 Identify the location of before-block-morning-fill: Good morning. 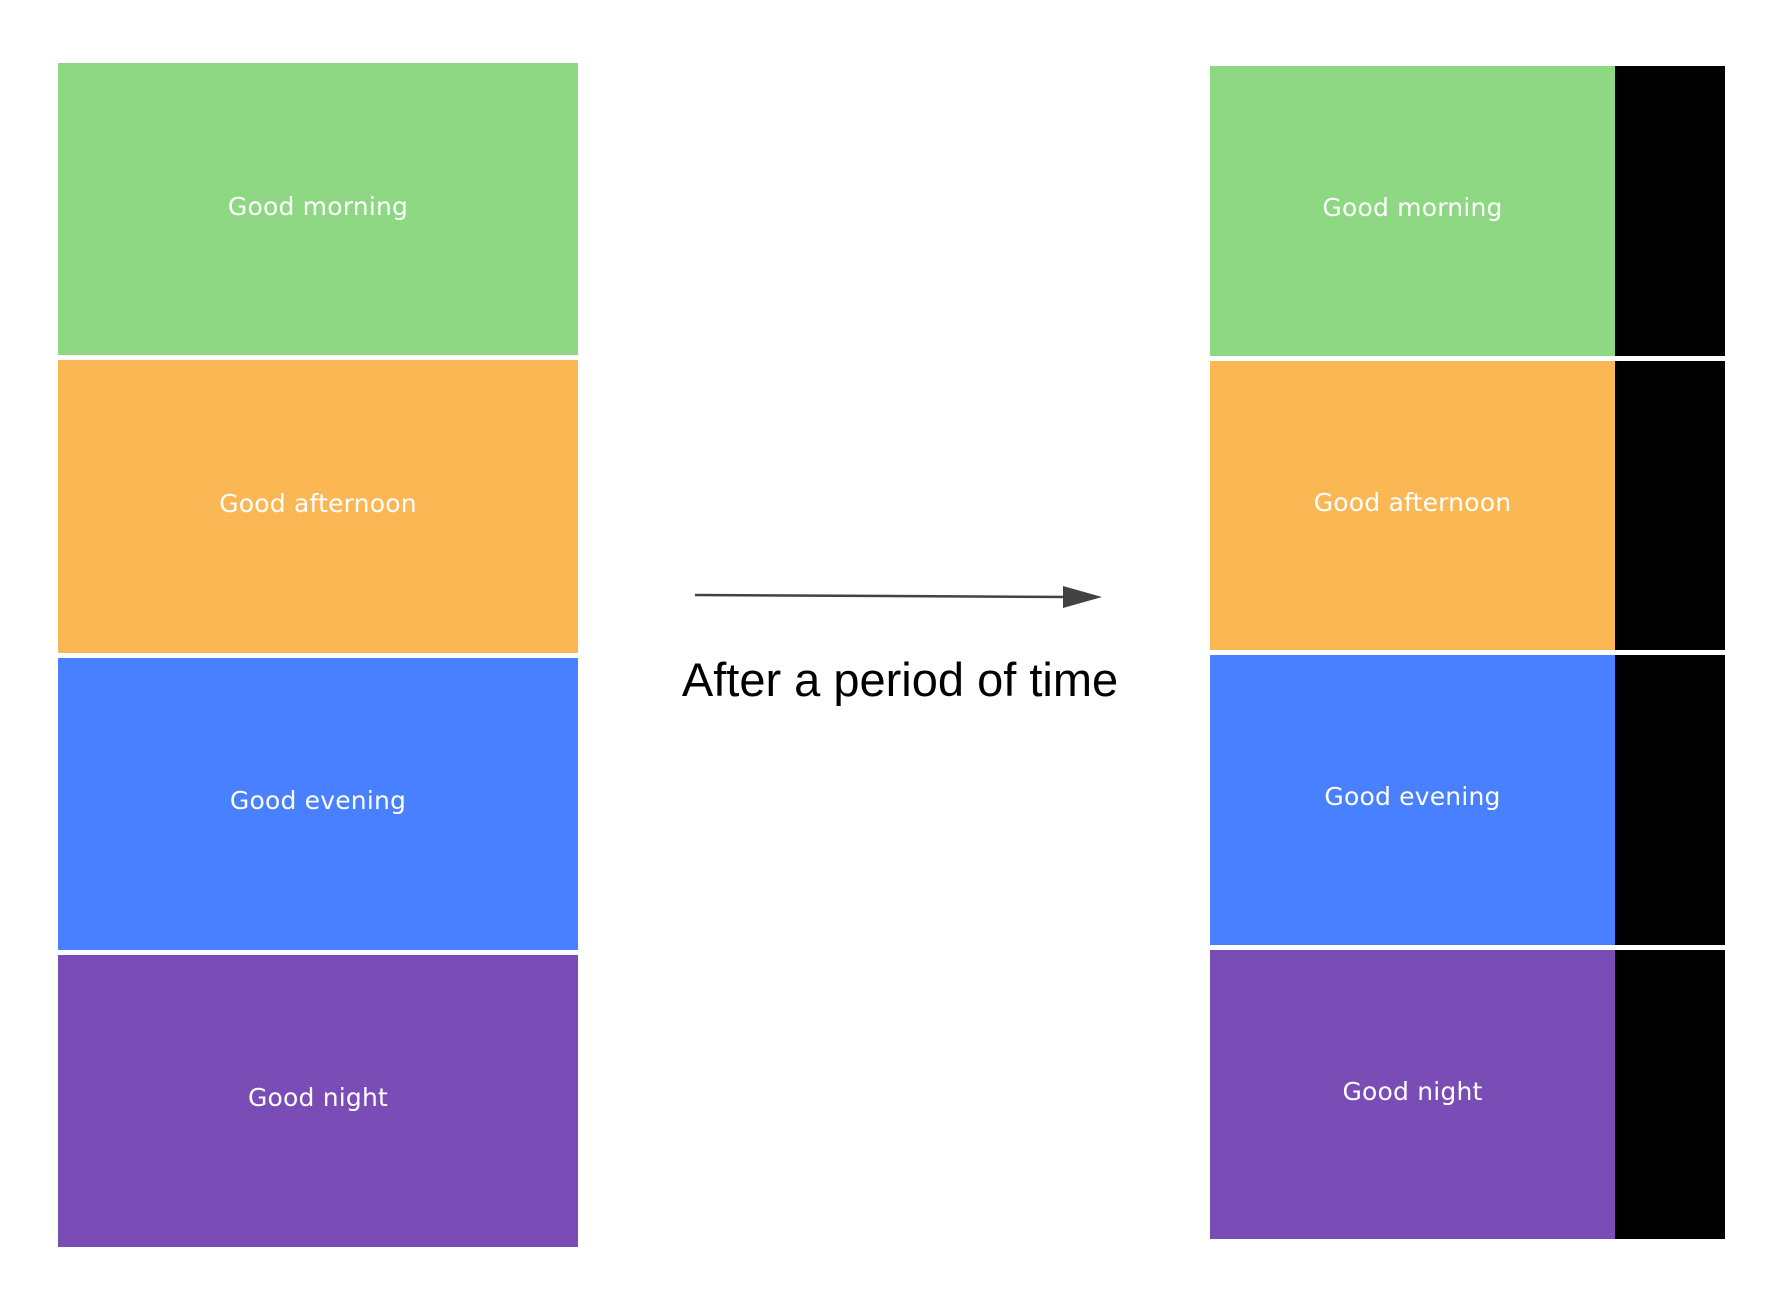
(318, 209).